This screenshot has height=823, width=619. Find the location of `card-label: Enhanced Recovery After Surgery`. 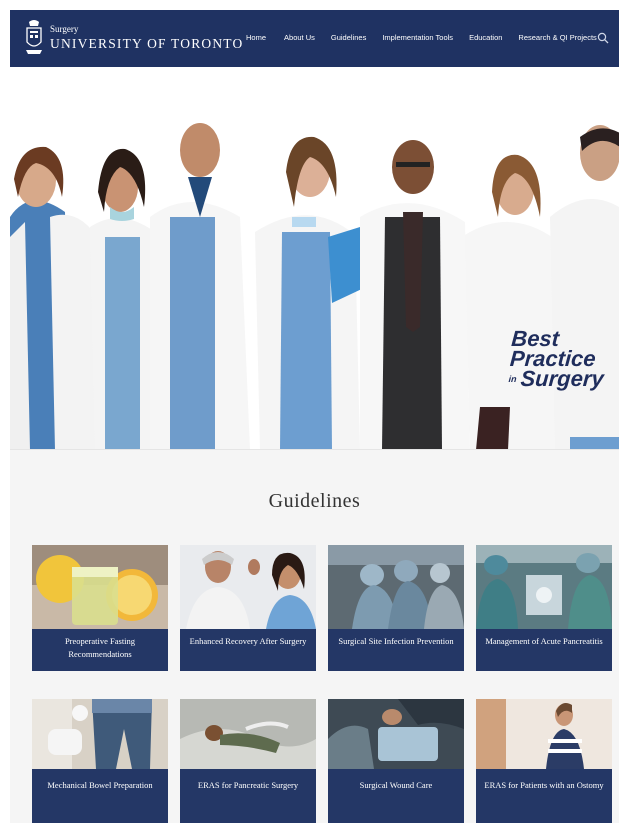

card-label: Enhanced Recovery After Surgery is located at coordinates (248, 650).